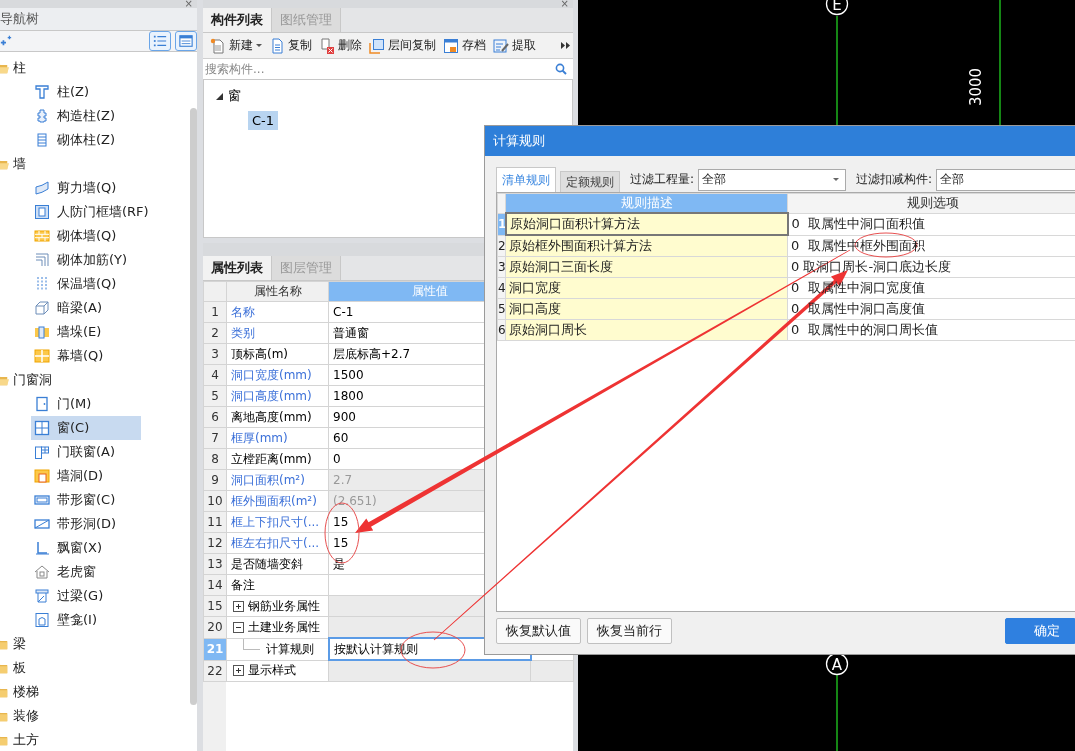  Describe the element at coordinates (80, 476) in the screenshot. I see `tree-item: 墙洞(D)` at that location.